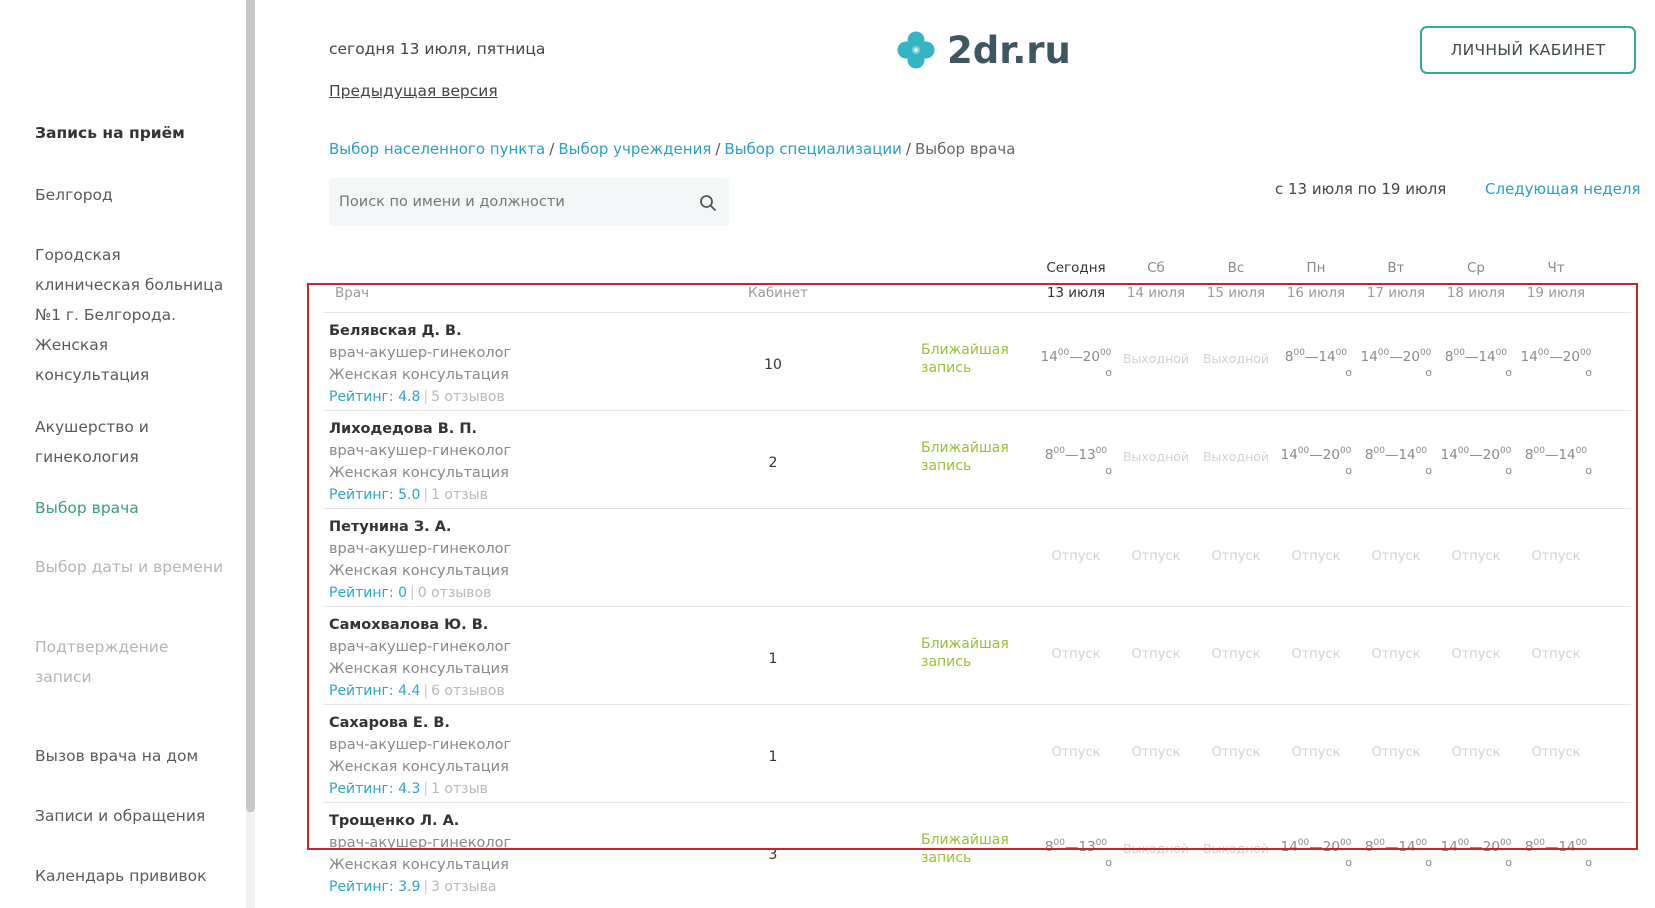 The image size is (1655, 908). What do you see at coordinates (1087, 455) in the screenshot?
I see `slot-to: 13` at bounding box center [1087, 455].